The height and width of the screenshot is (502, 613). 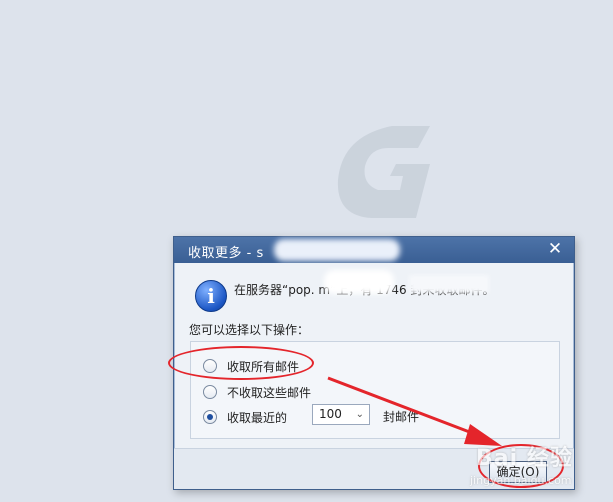 What do you see at coordinates (257, 417) in the screenshot?
I see `option-fetch-recent-label: 收取最近的` at bounding box center [257, 417].